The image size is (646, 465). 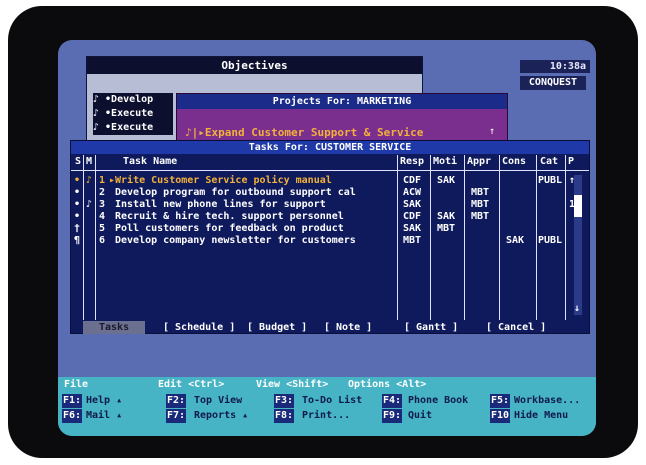 What do you see at coordinates (516, 327) in the screenshot?
I see `cancel-button: [ Cancel ]` at bounding box center [516, 327].